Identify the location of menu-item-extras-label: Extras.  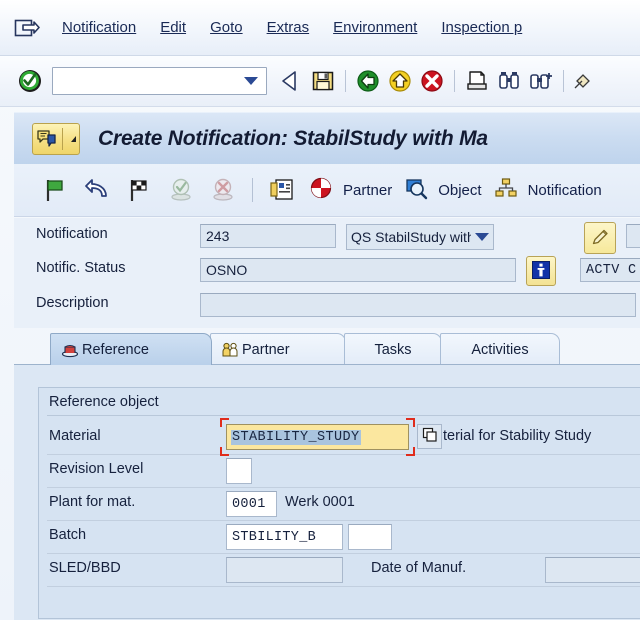
(288, 27).